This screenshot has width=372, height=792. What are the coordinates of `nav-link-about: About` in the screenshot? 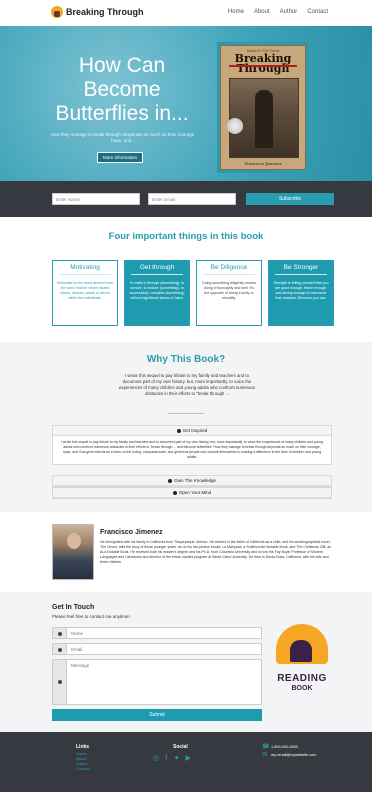 It's located at (262, 12).